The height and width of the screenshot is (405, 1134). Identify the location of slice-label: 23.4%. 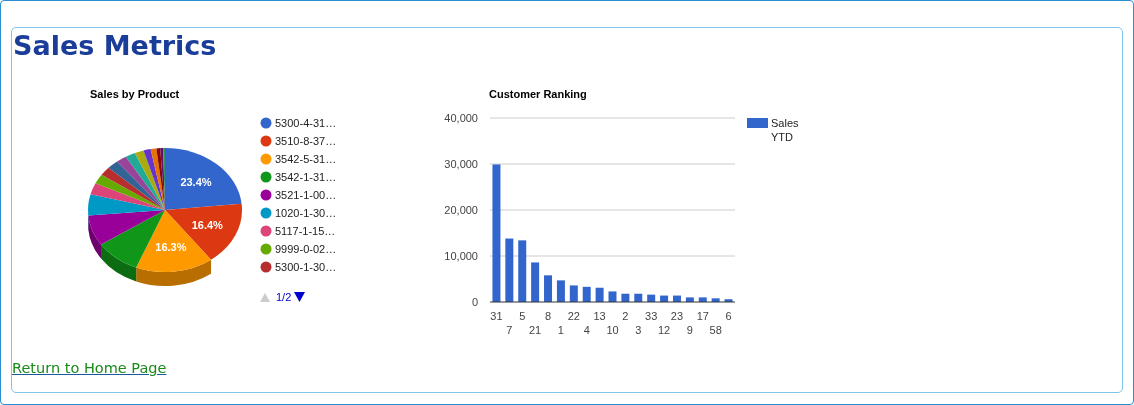
(196, 182).